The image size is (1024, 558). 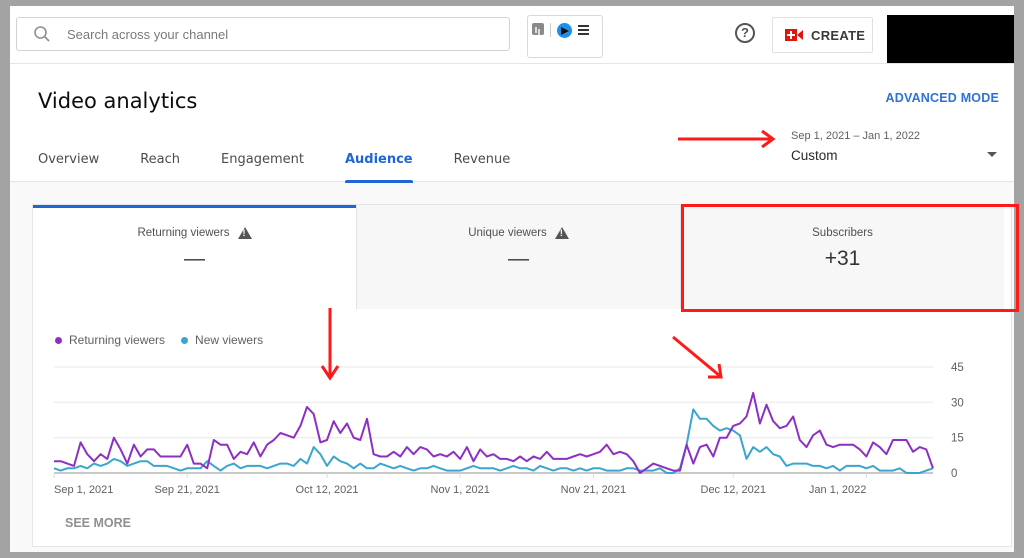 What do you see at coordinates (507, 233) in the screenshot?
I see `metric-label: Unique viewers` at bounding box center [507, 233].